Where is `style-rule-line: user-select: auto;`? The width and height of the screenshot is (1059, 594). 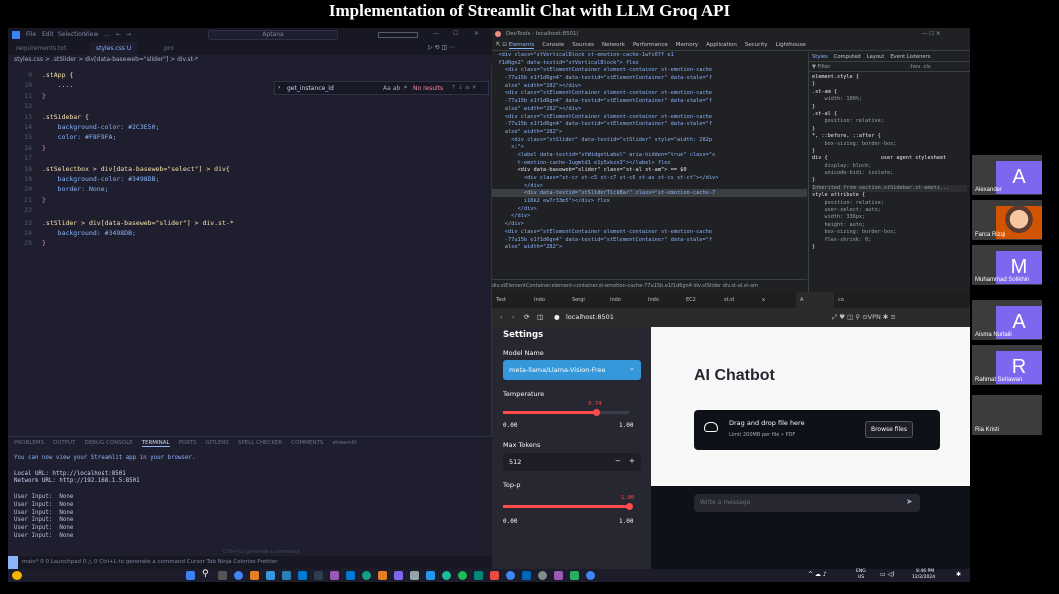 style-rule-line: user-select: auto; is located at coordinates (889, 210).